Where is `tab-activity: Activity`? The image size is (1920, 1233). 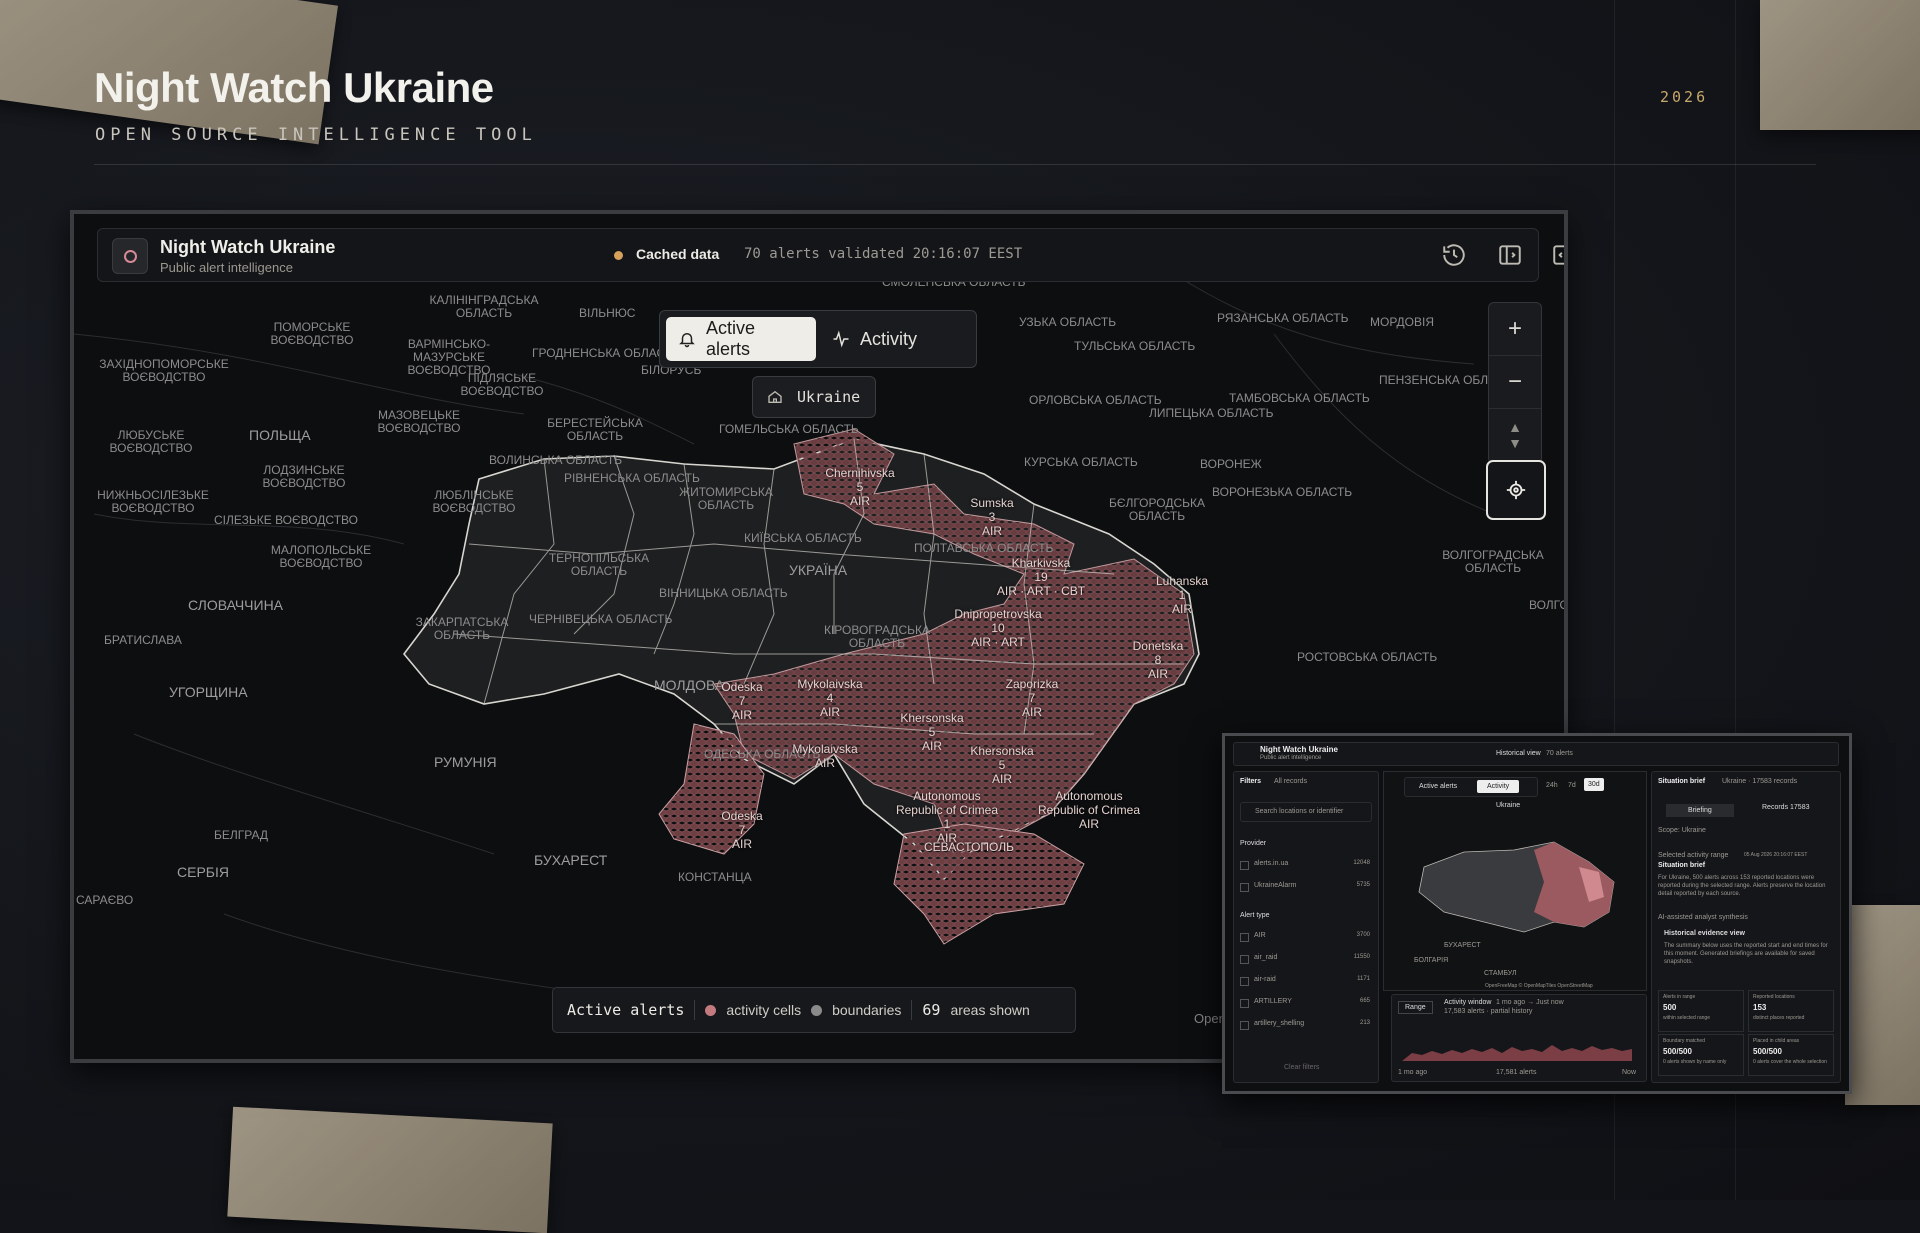 tab-activity: Activity is located at coordinates (895, 339).